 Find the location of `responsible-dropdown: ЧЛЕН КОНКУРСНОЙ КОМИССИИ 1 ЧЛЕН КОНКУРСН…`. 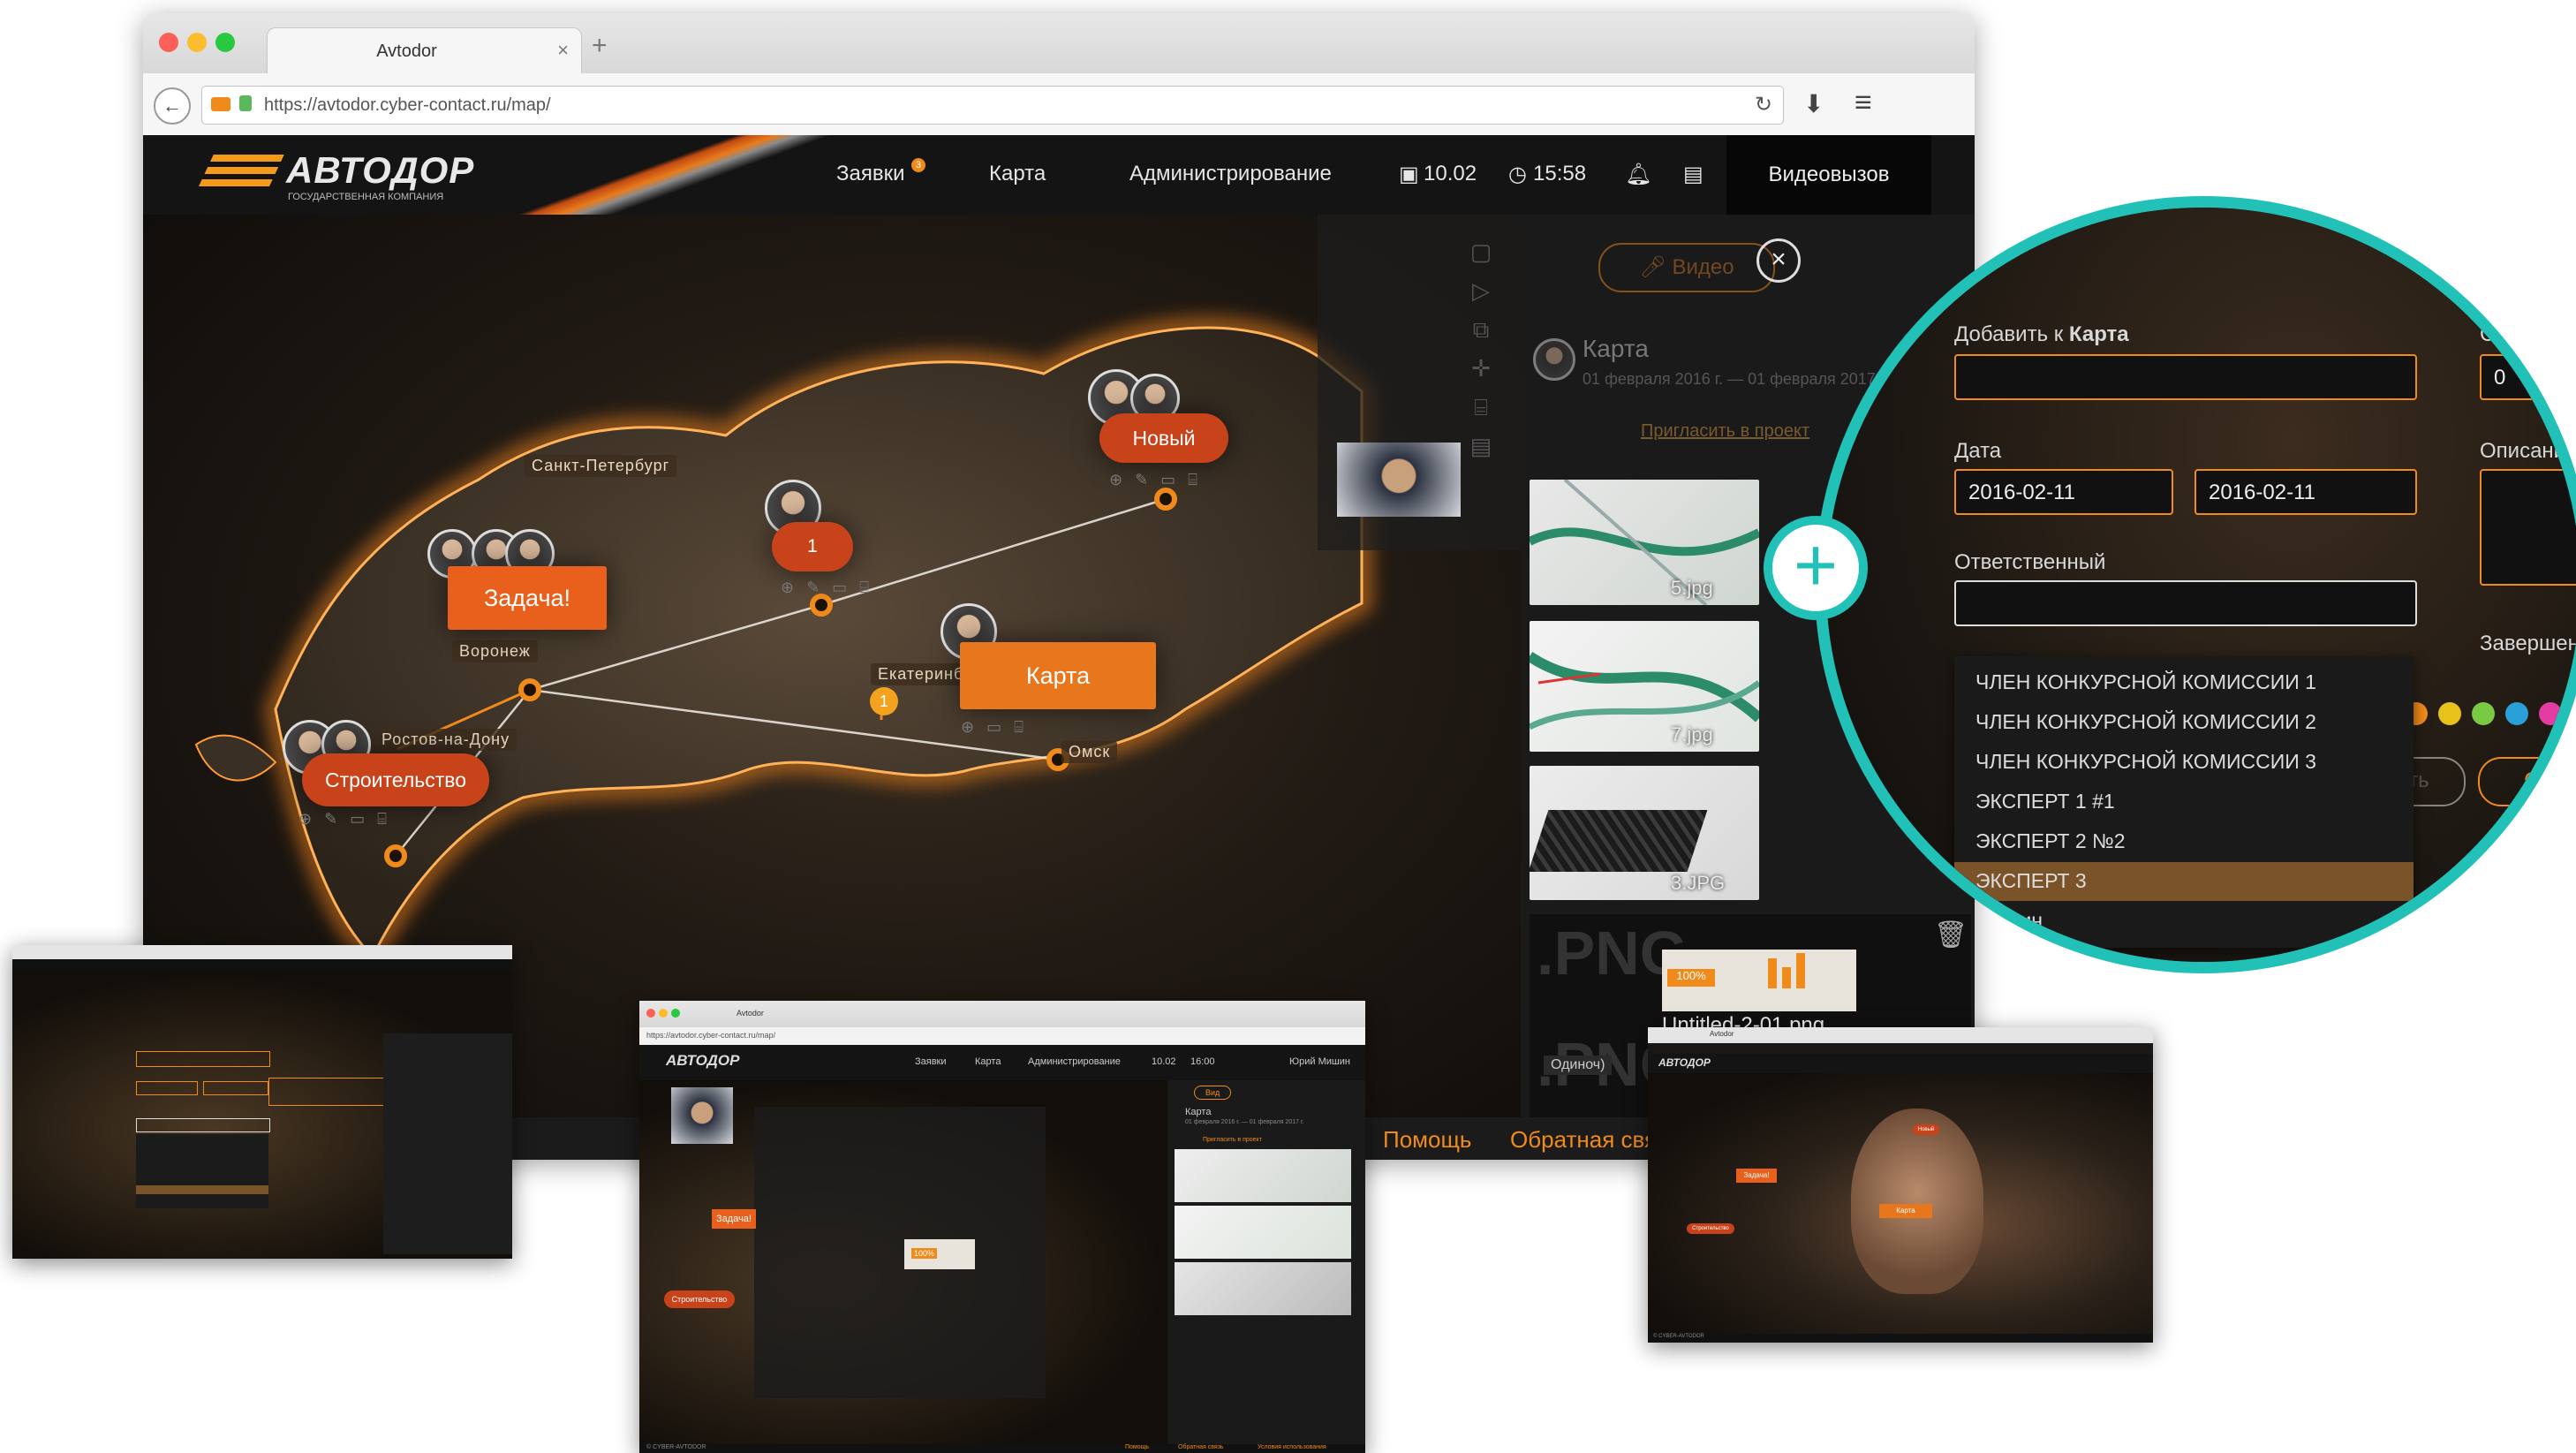

responsible-dropdown: ЧЛЕН КОНКУРСНОЙ КОМИССИИ 1 ЧЛЕН КОНКУРСН… is located at coordinates (2184, 802).